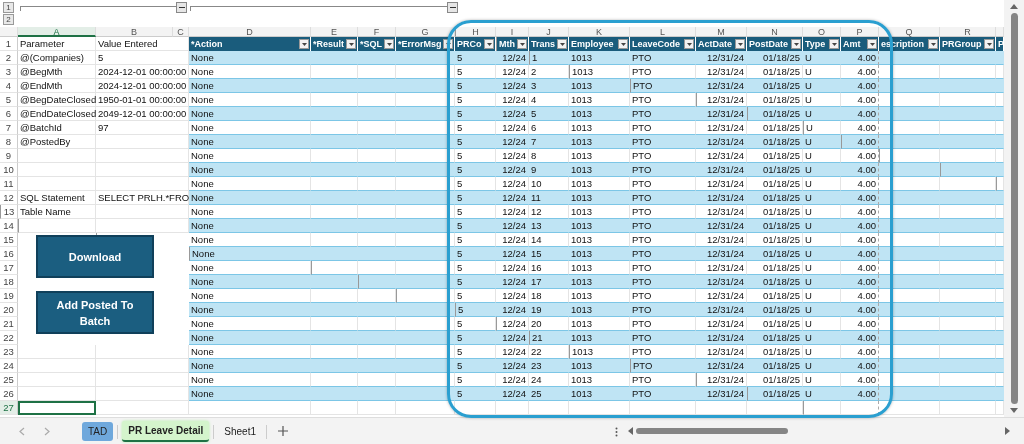 The width and height of the screenshot is (1024, 444). What do you see at coordinates (9, 296) in the screenshot?
I see `row-number: 19` at bounding box center [9, 296].